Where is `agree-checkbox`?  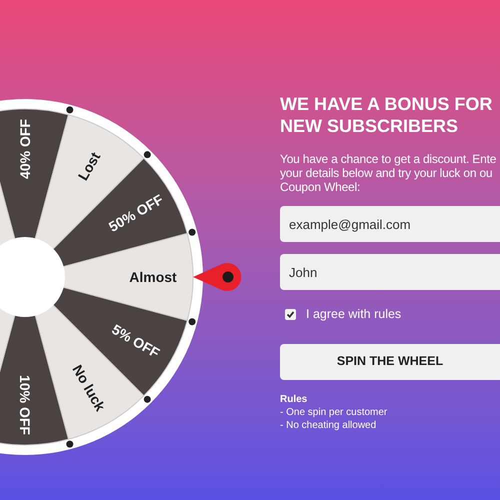 agree-checkbox is located at coordinates (290, 314).